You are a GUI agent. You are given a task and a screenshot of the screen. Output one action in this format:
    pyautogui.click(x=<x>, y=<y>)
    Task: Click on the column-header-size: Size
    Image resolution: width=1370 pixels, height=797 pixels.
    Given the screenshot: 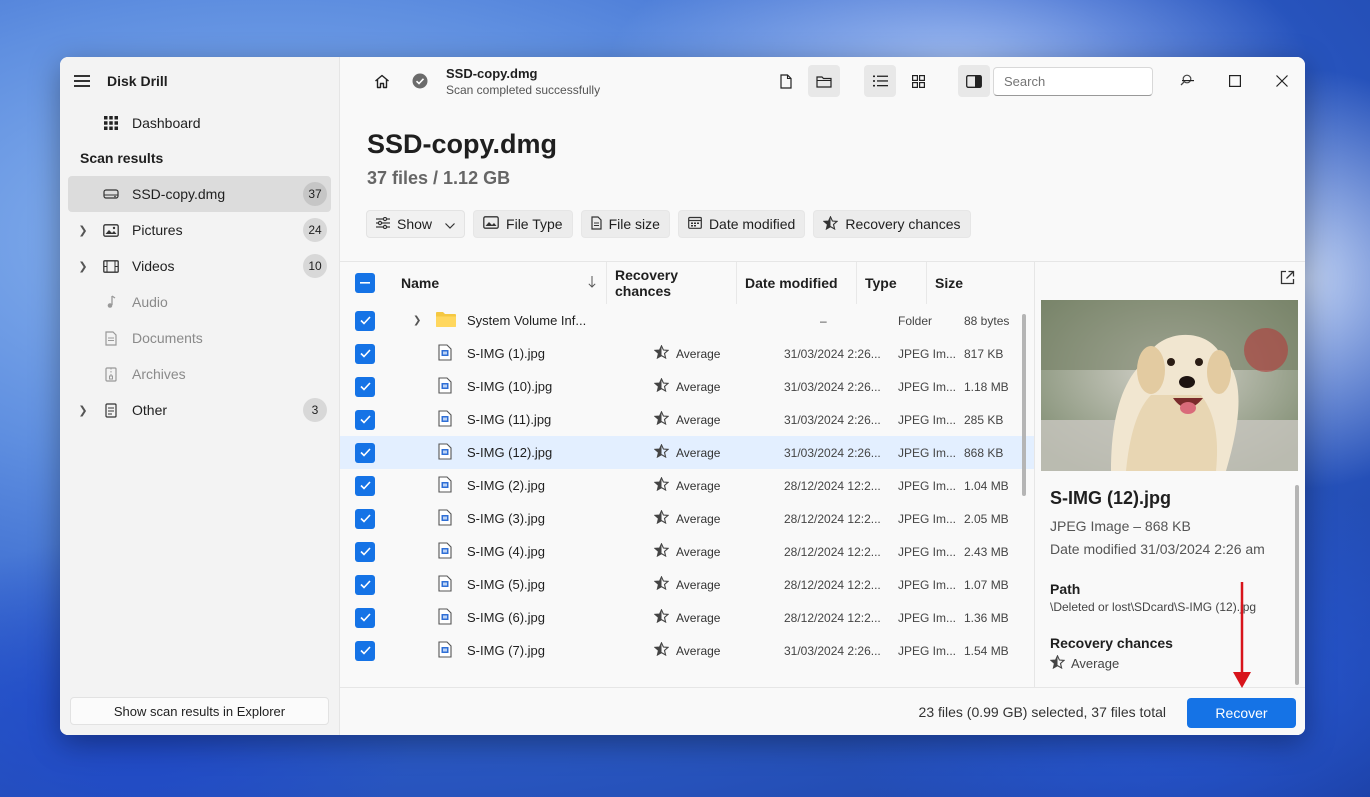 What is the action you would take?
    pyautogui.click(x=971, y=283)
    